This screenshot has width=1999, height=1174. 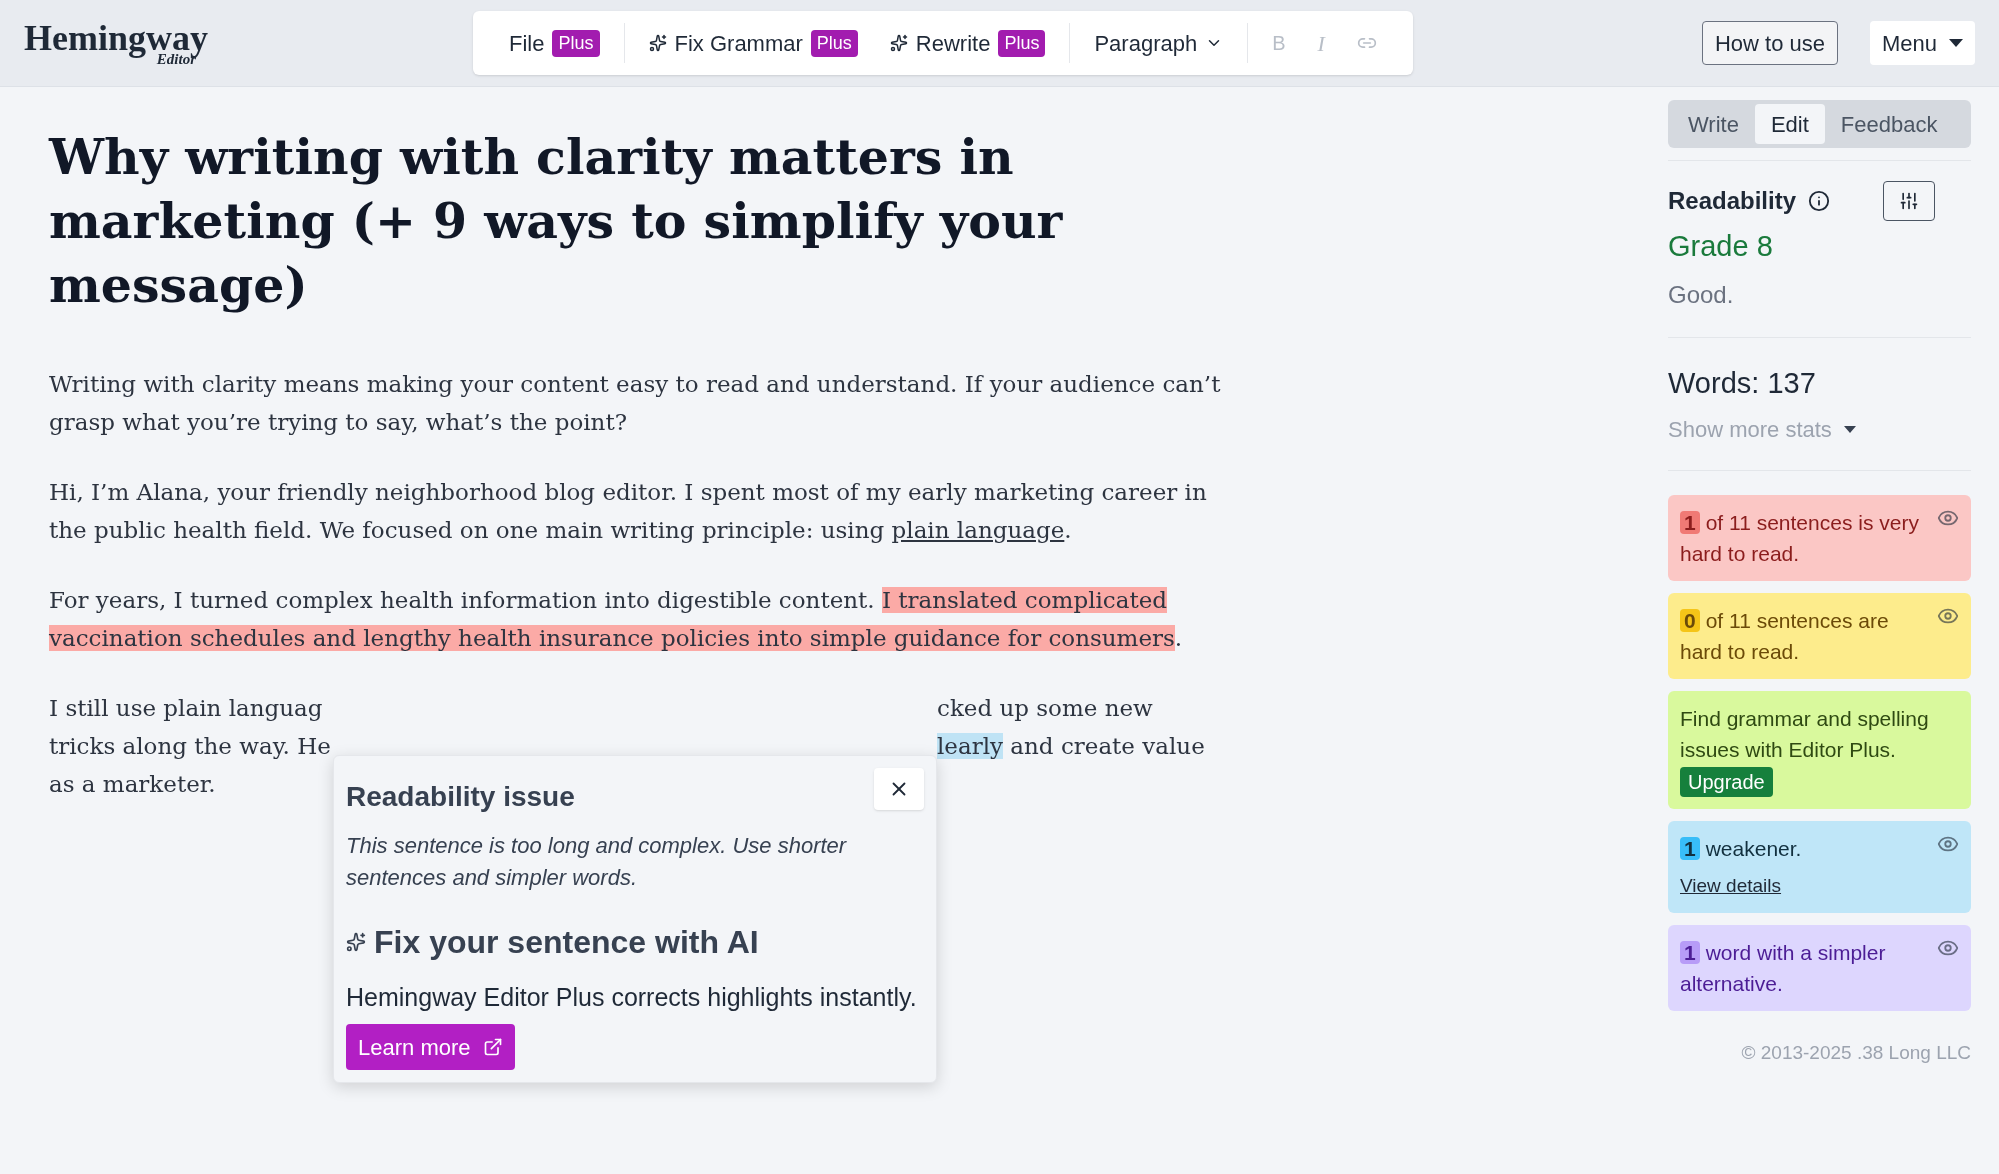 I want to click on menu-button: Rewrite Plus, so click(x=967, y=43).